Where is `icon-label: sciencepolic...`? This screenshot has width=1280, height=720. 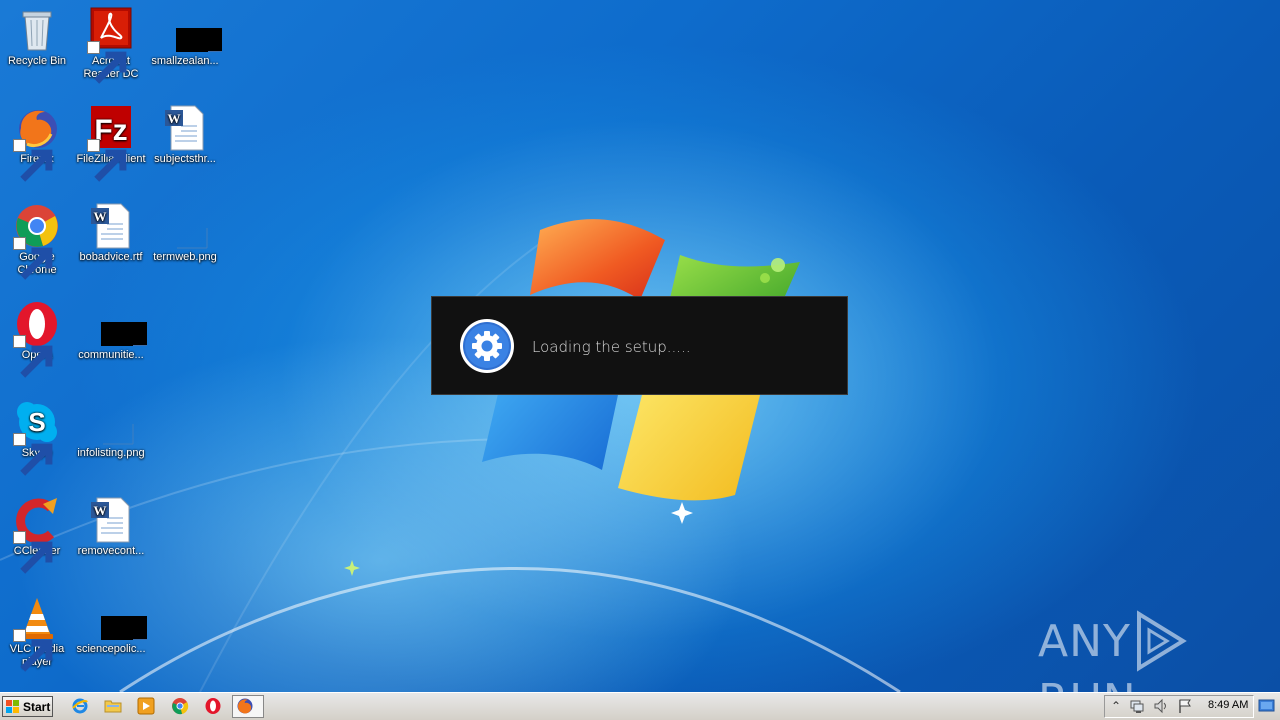
icon-label: sciencepolic... is located at coordinates (111, 649).